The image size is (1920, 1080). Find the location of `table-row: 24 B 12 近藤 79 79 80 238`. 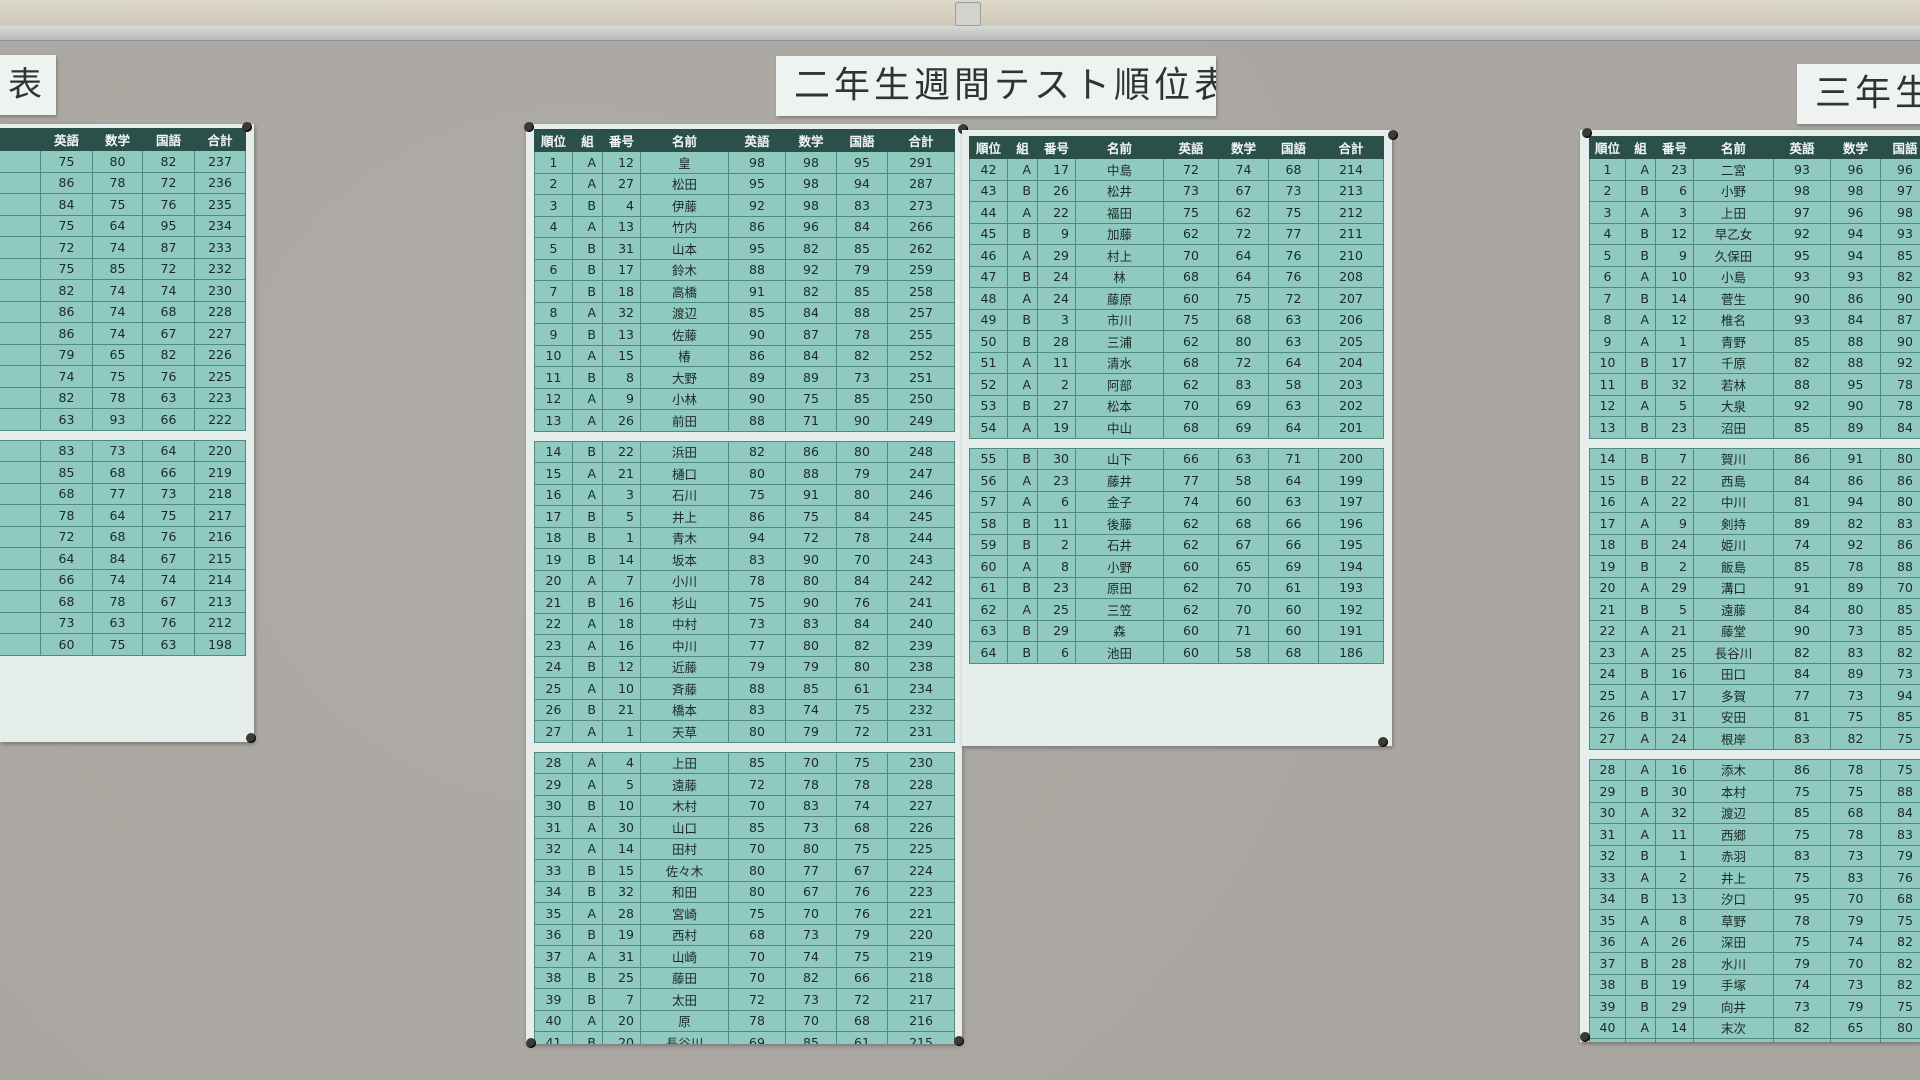

table-row: 24 B 12 近藤 79 79 80 238 is located at coordinates (744, 666).